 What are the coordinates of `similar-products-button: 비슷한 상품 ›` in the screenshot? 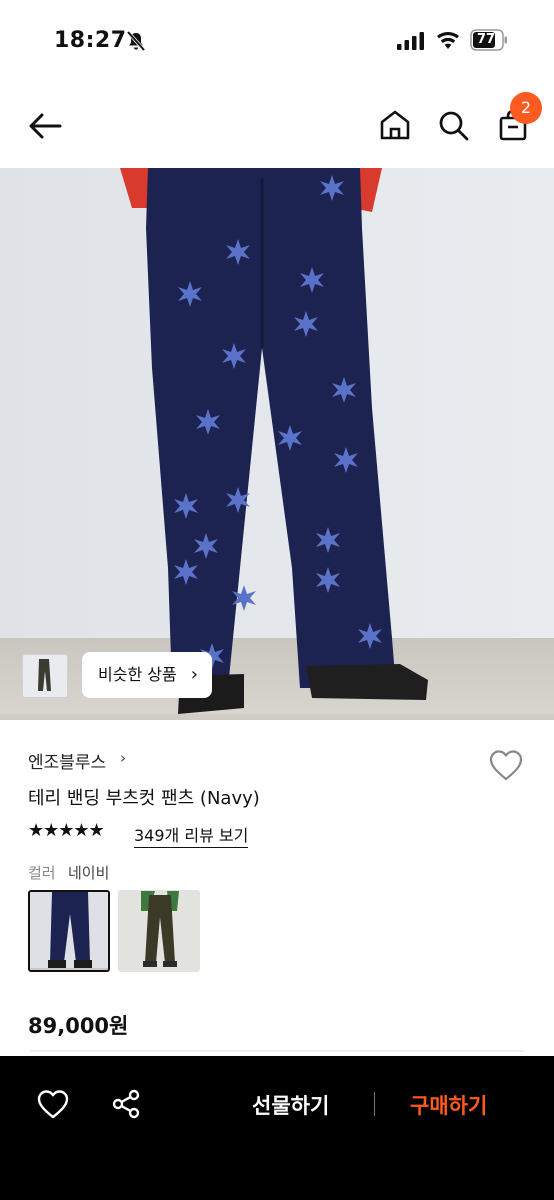 It's located at (147, 675).